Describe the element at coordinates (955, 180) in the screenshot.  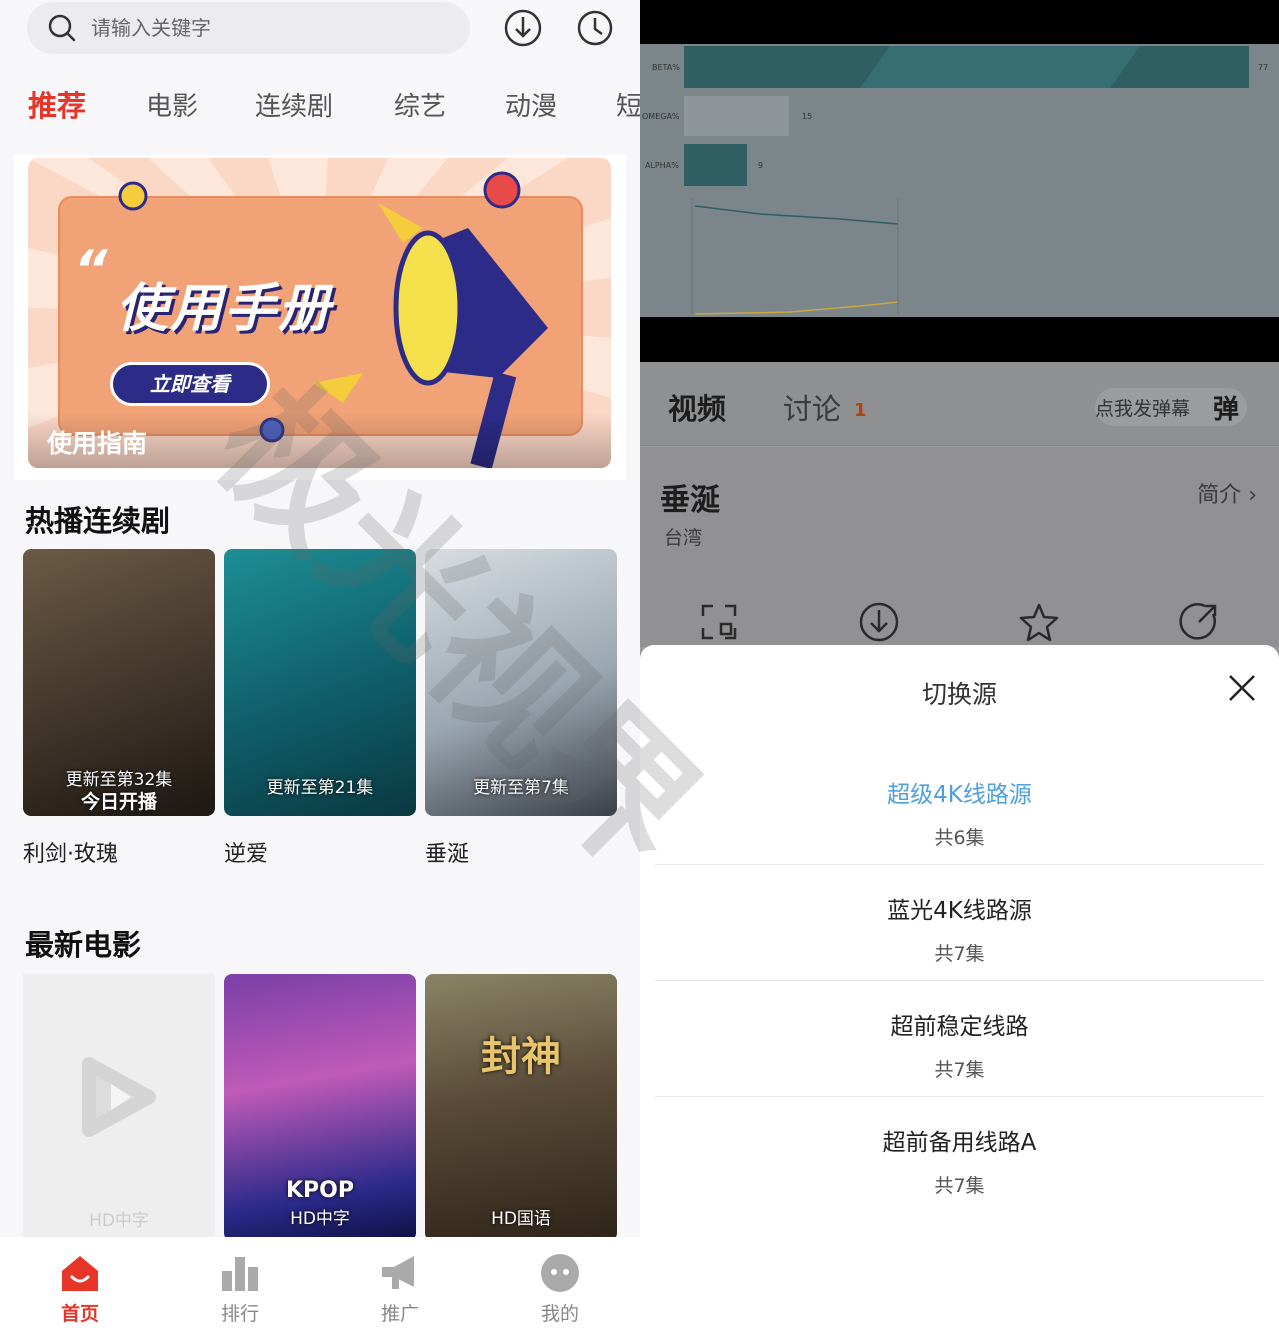
I see `video-frame-graphic: BETA% OMEGA% ALPHA% 77 15 9` at that location.